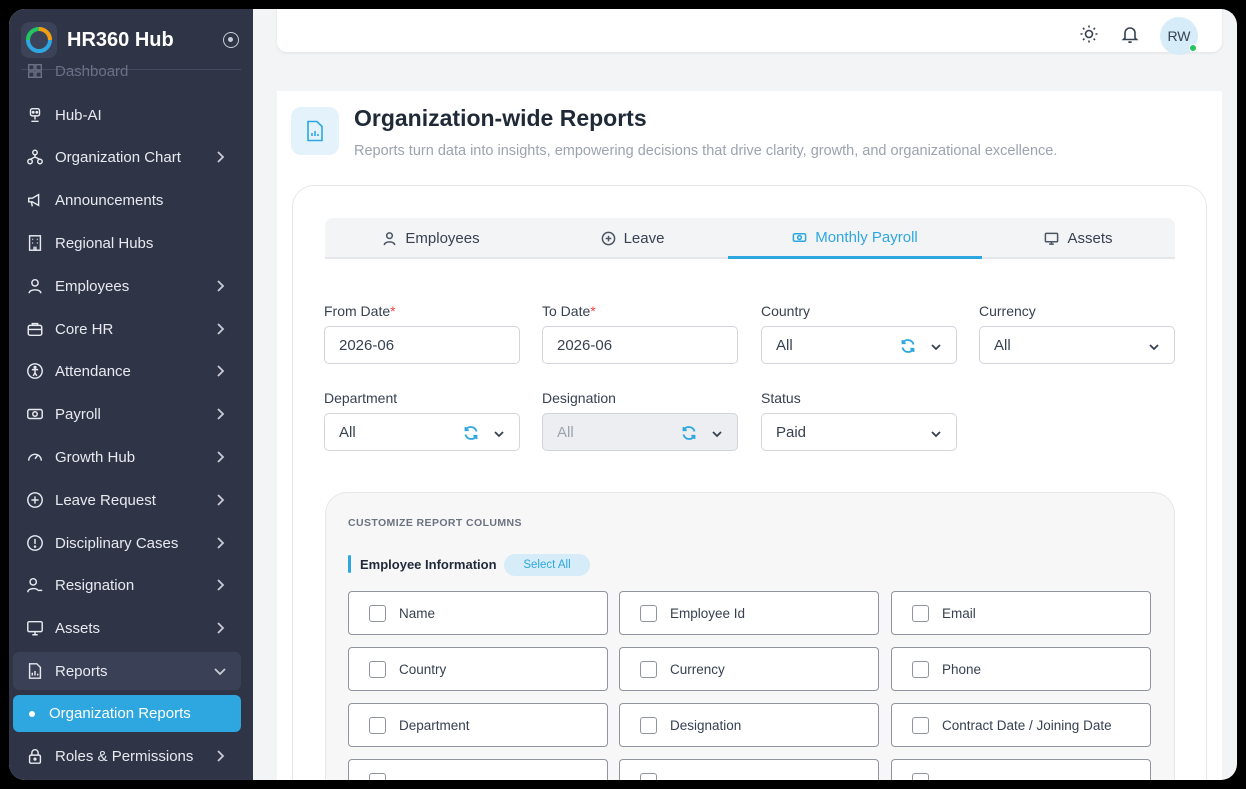 Image resolution: width=1246 pixels, height=789 pixels. What do you see at coordinates (706, 725) in the screenshot?
I see `checkbox-label: Designation` at bounding box center [706, 725].